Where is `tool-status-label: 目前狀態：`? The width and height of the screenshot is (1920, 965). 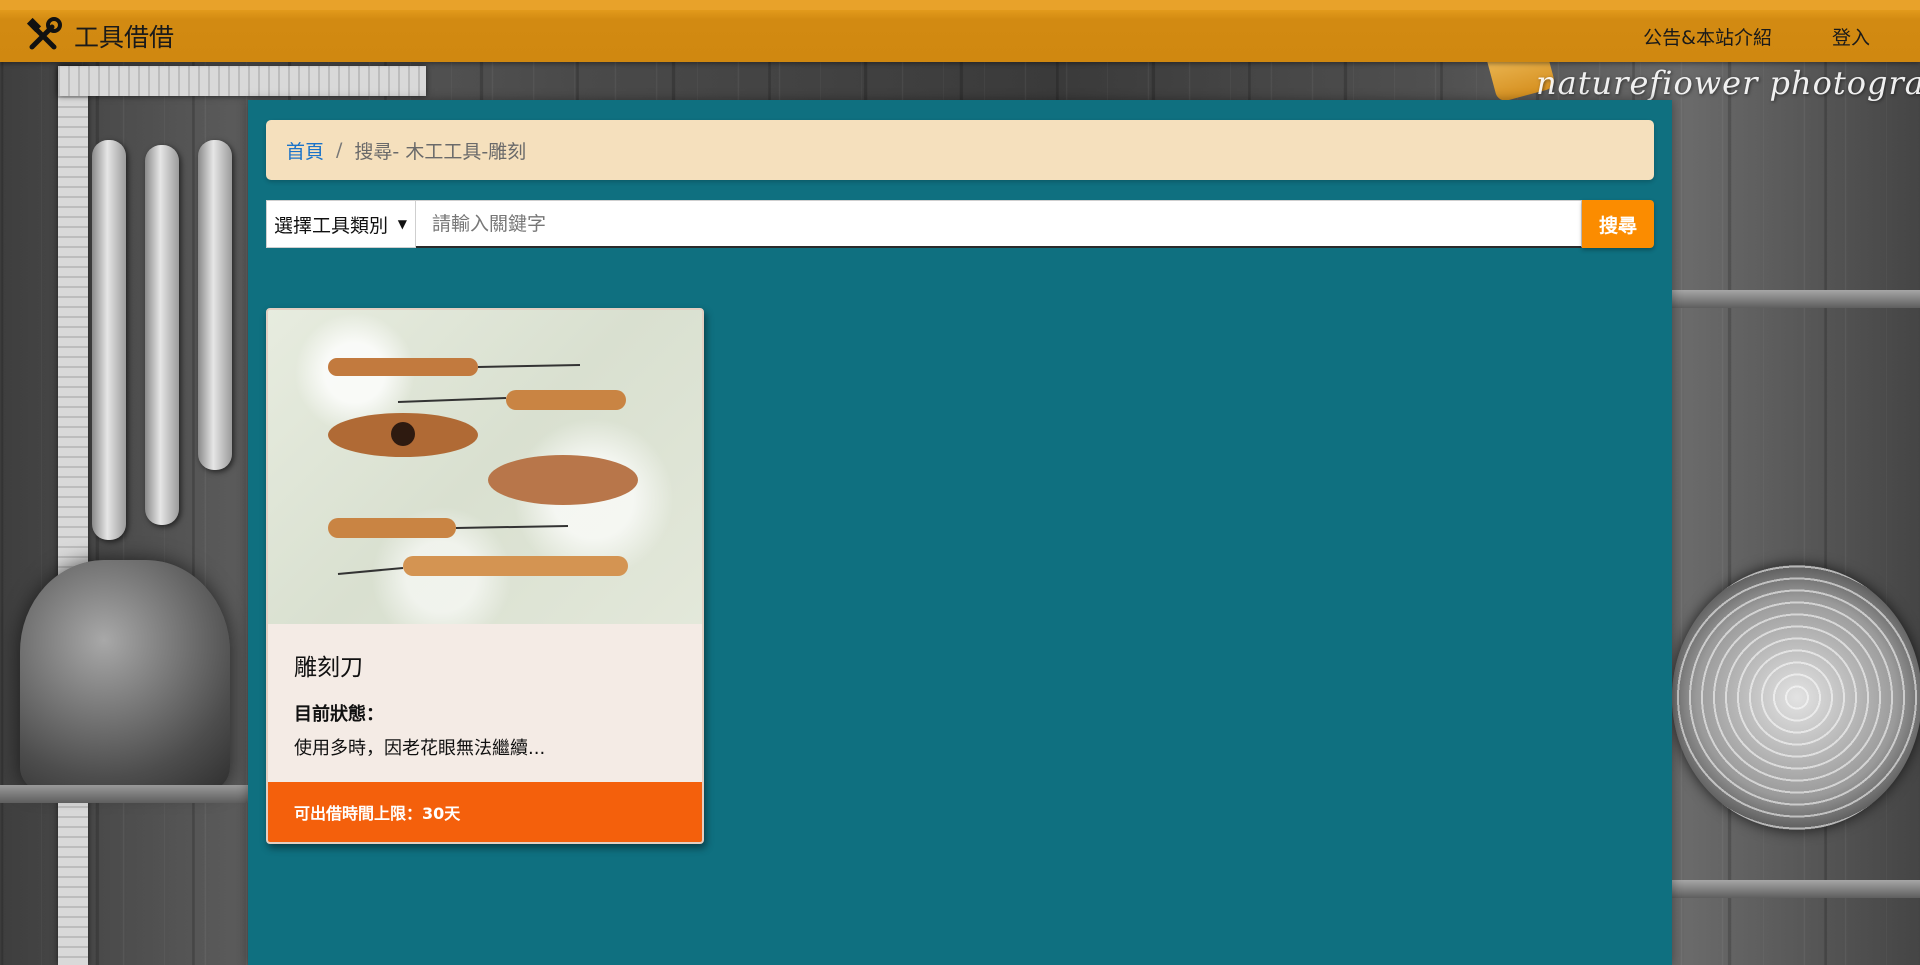 tool-status-label: 目前狀態： is located at coordinates (339, 714).